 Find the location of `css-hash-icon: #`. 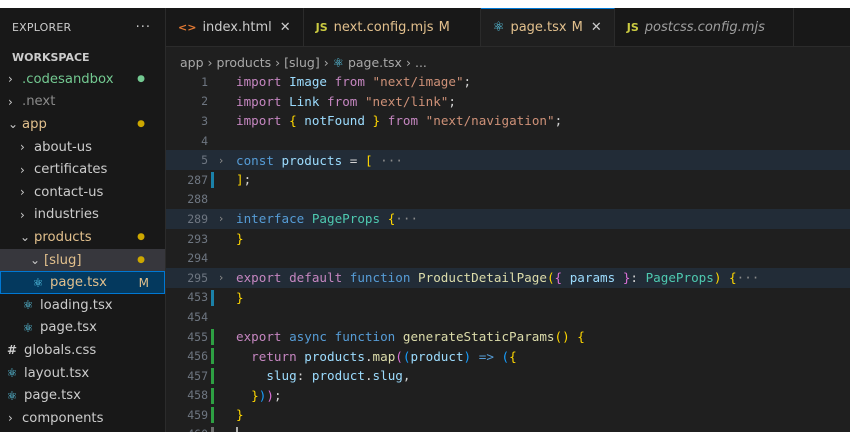

css-hash-icon: # is located at coordinates (12, 350).